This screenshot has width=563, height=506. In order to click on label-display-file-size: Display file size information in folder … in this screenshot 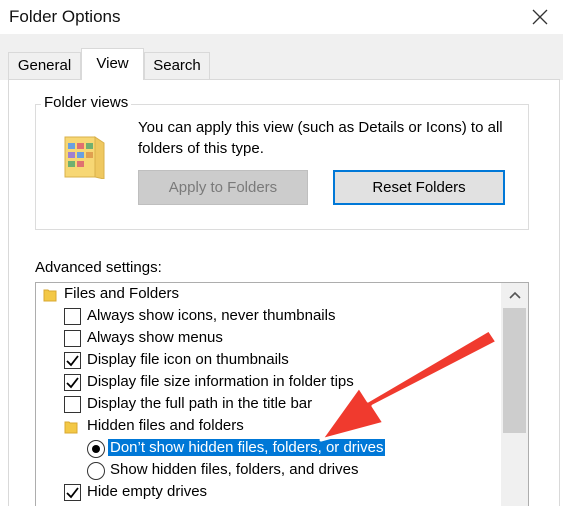, I will do `click(220, 381)`.